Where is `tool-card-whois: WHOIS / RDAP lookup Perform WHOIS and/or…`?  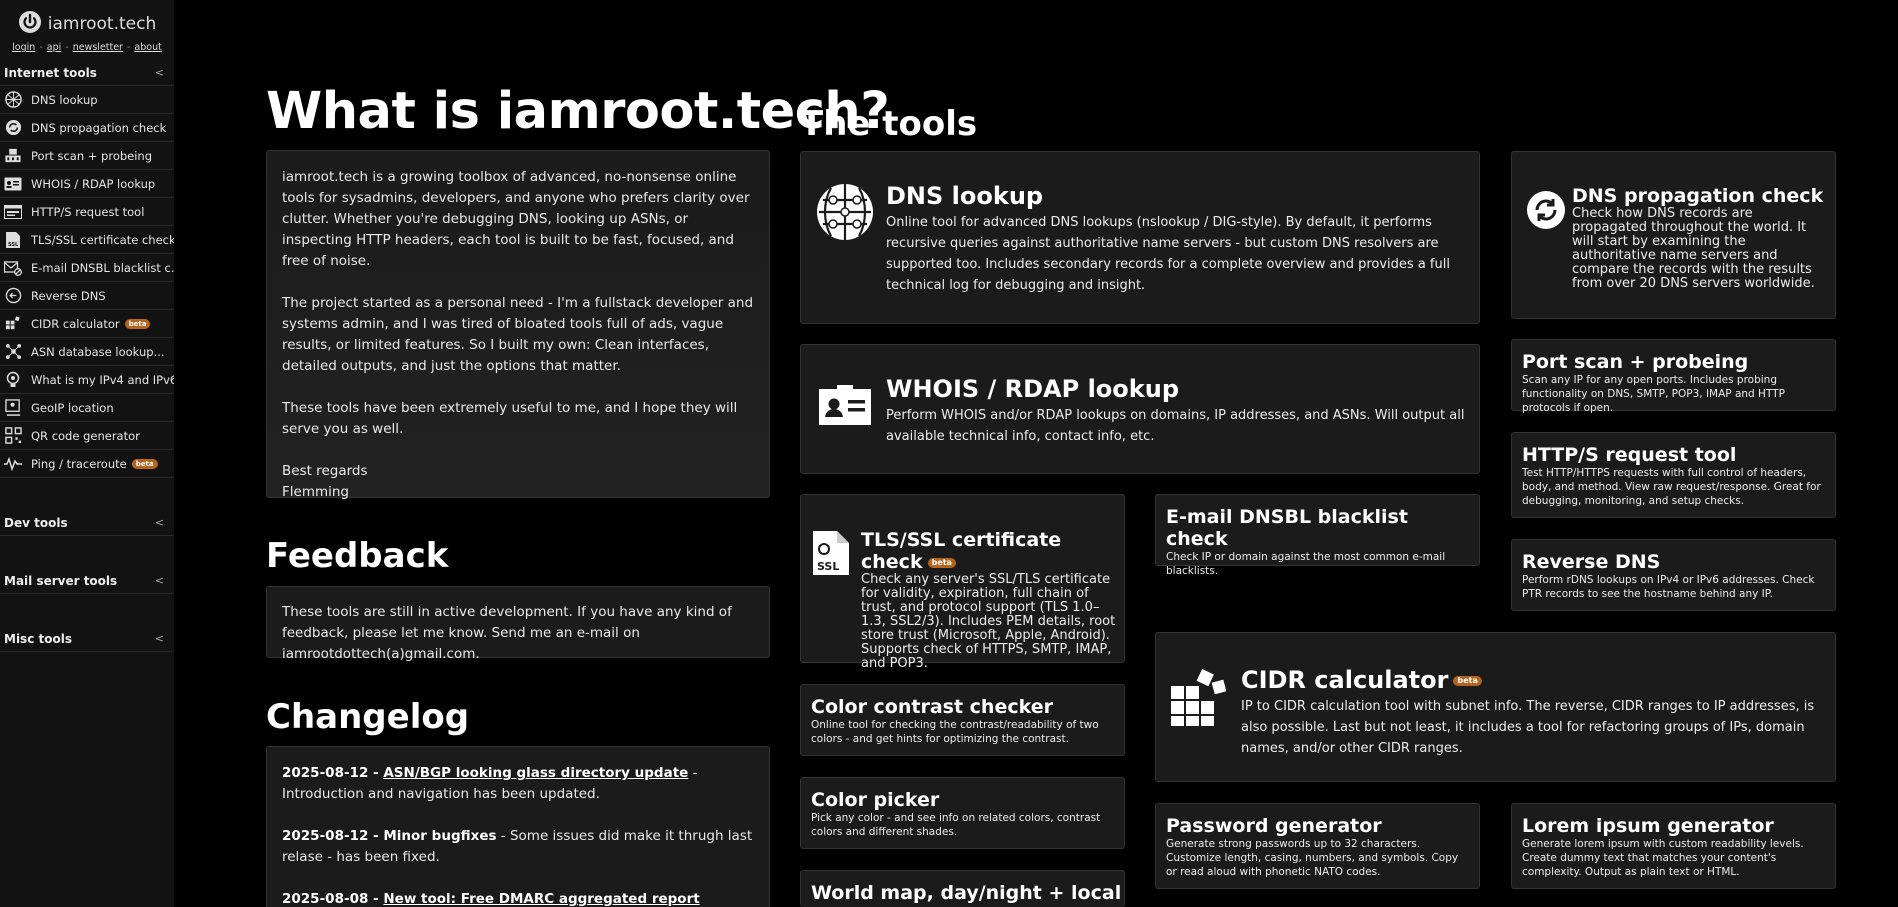
tool-card-whois: WHOIS / RDAP lookup Perform WHOIS and/or… is located at coordinates (1140, 409).